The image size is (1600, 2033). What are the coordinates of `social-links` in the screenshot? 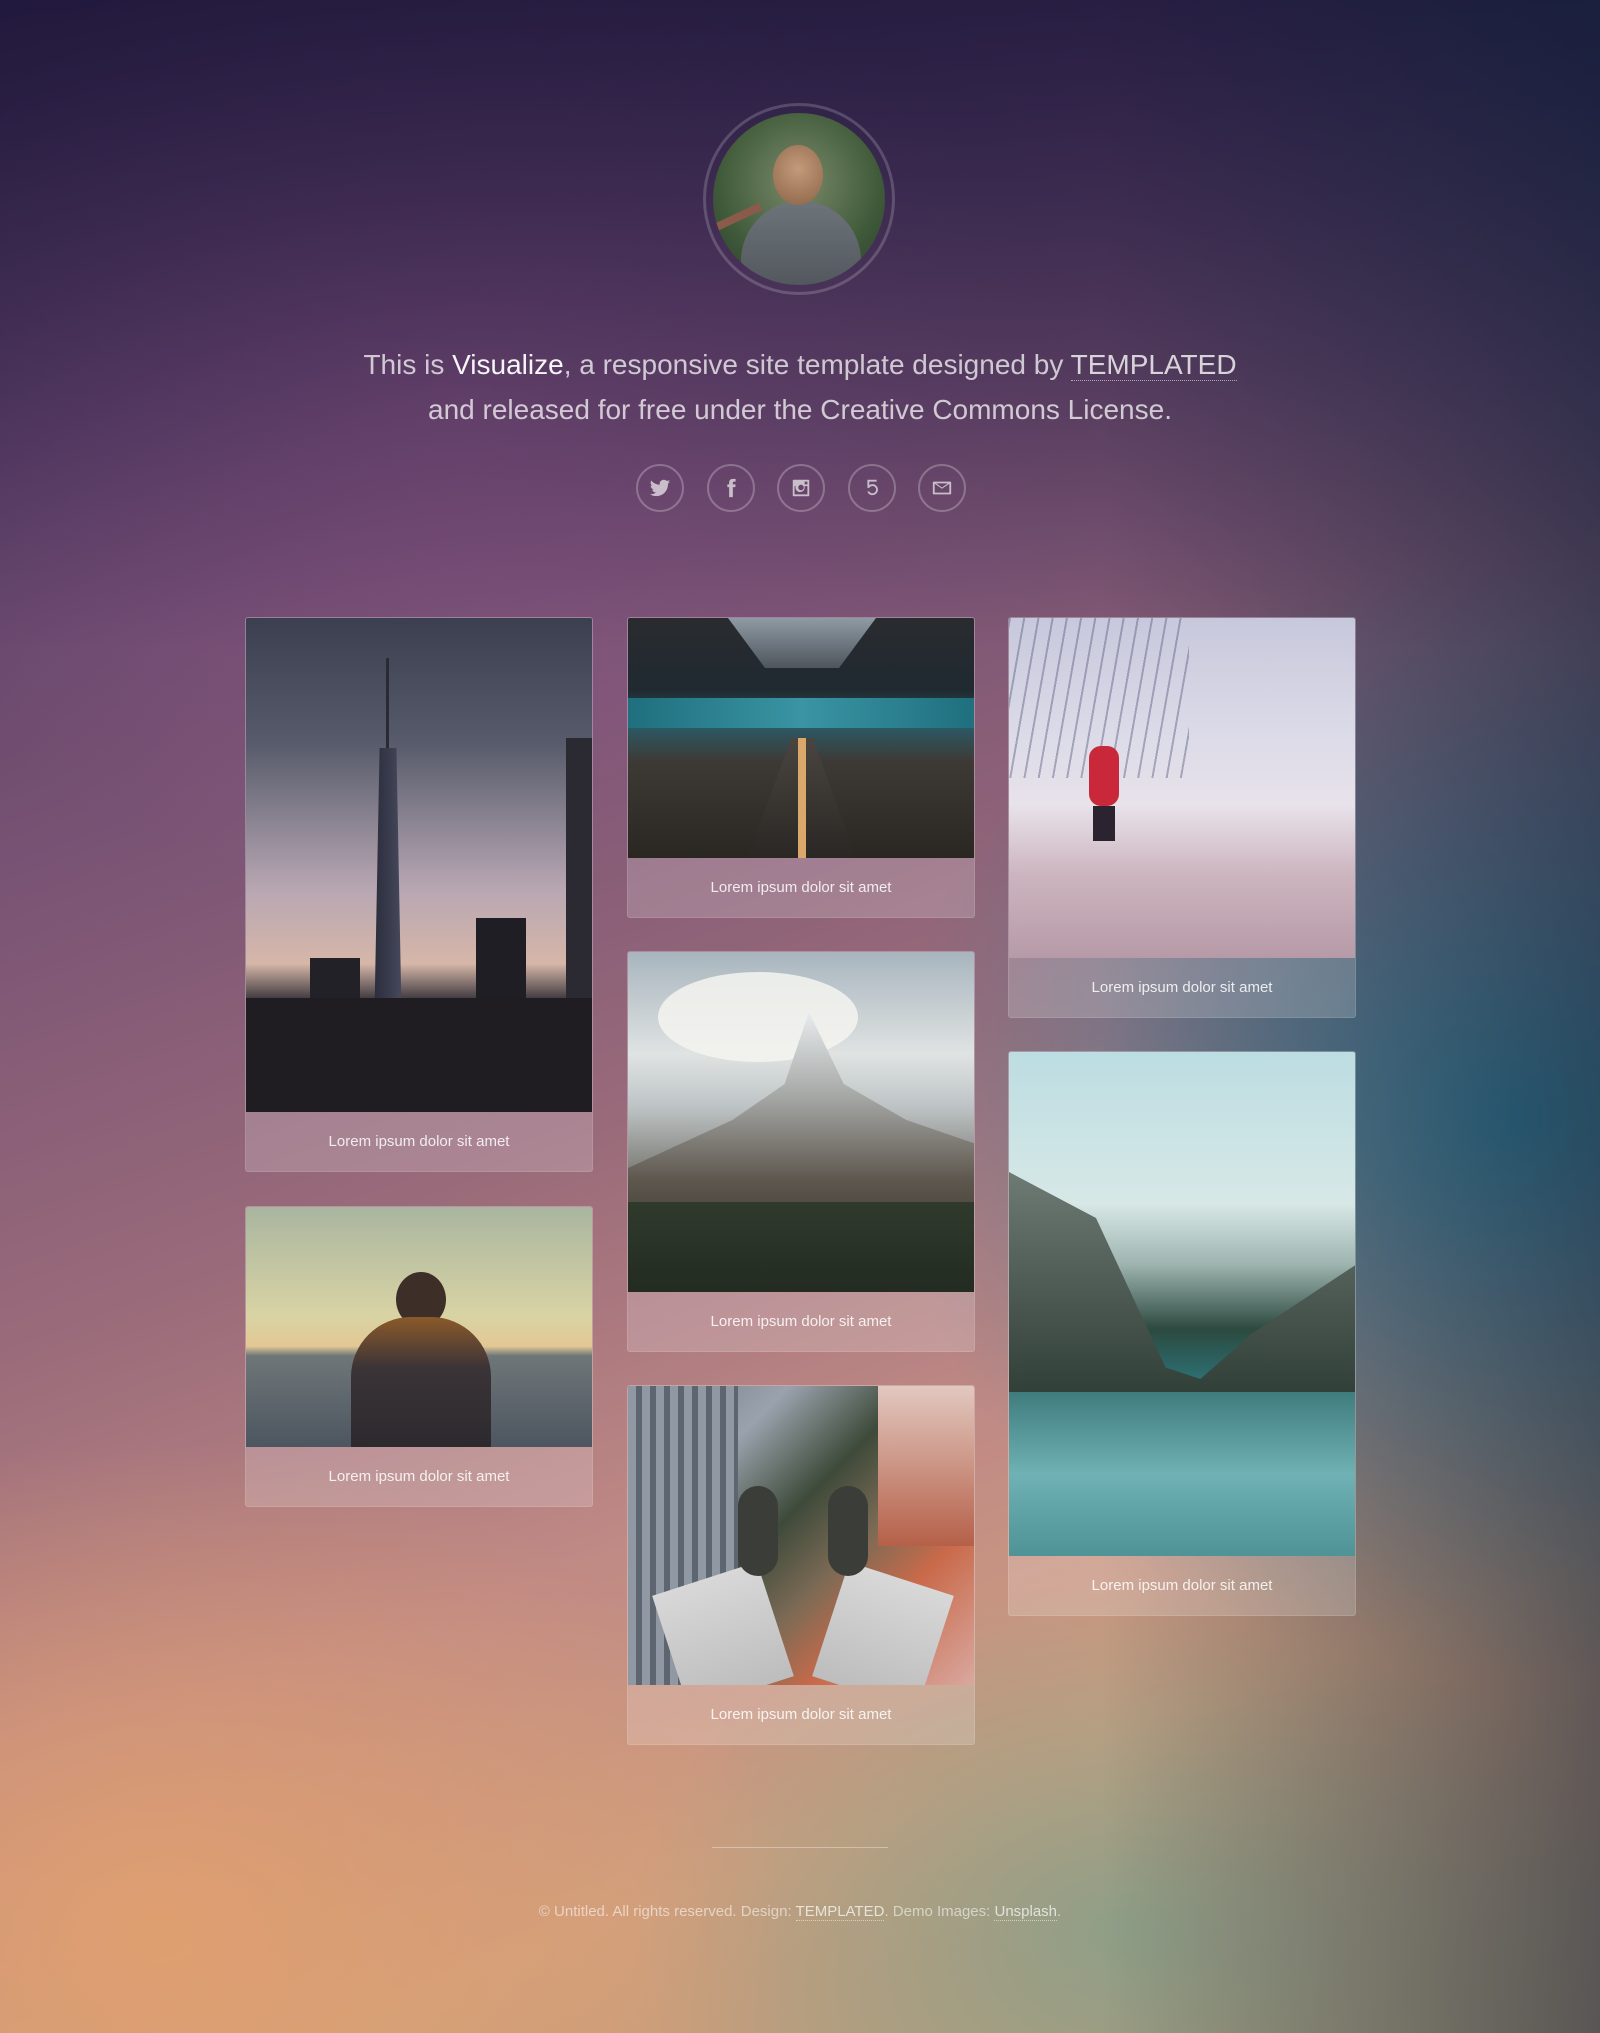 It's located at (801, 490).